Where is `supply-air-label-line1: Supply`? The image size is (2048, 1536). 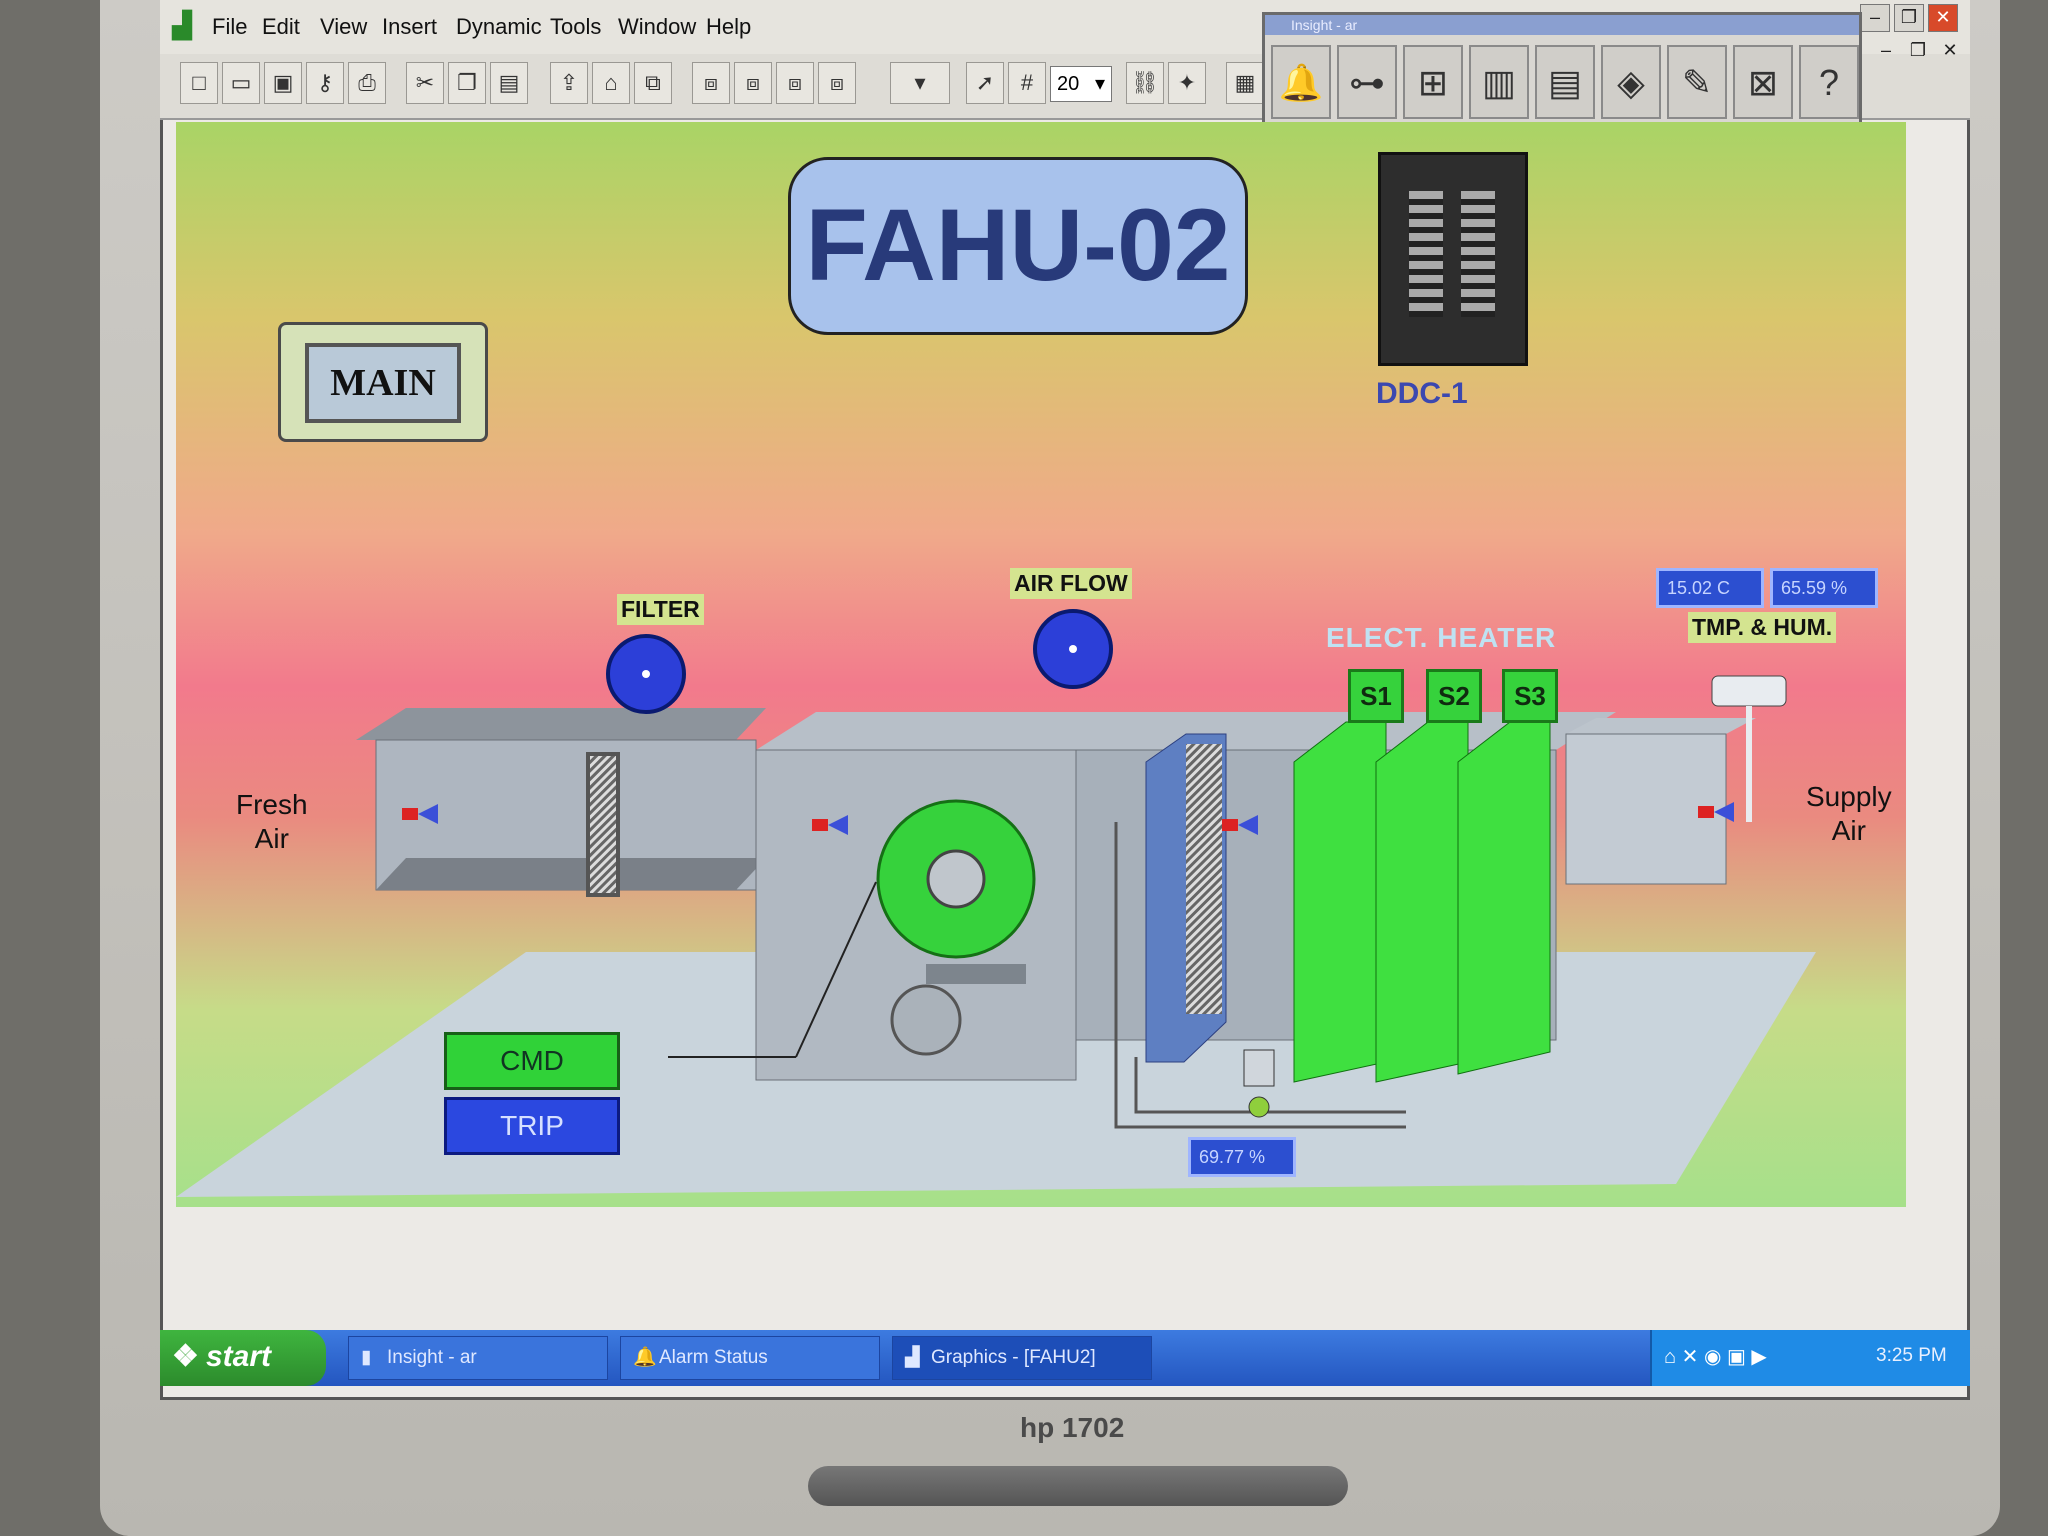 supply-air-label-line1: Supply is located at coordinates (1849, 796).